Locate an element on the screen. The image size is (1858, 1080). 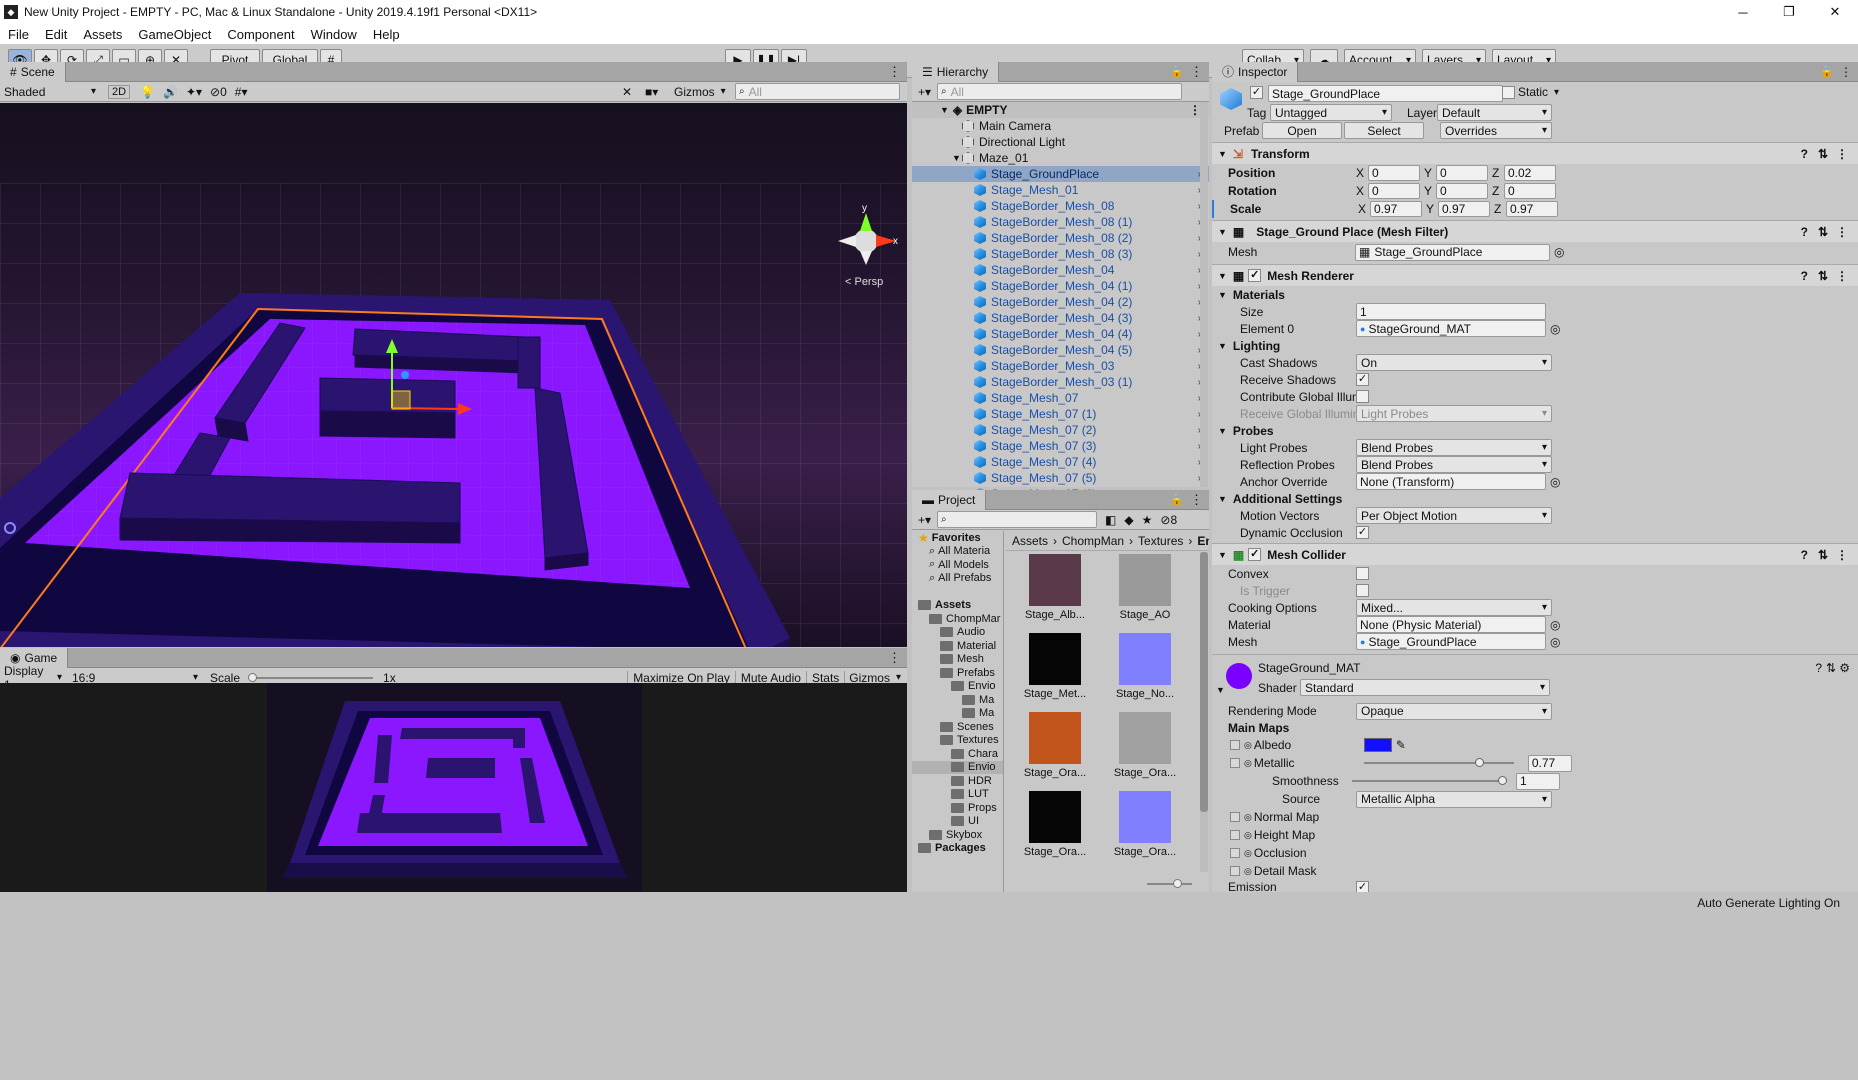
transform-rotation-z-input: 0 is located at coordinates (1530, 191).